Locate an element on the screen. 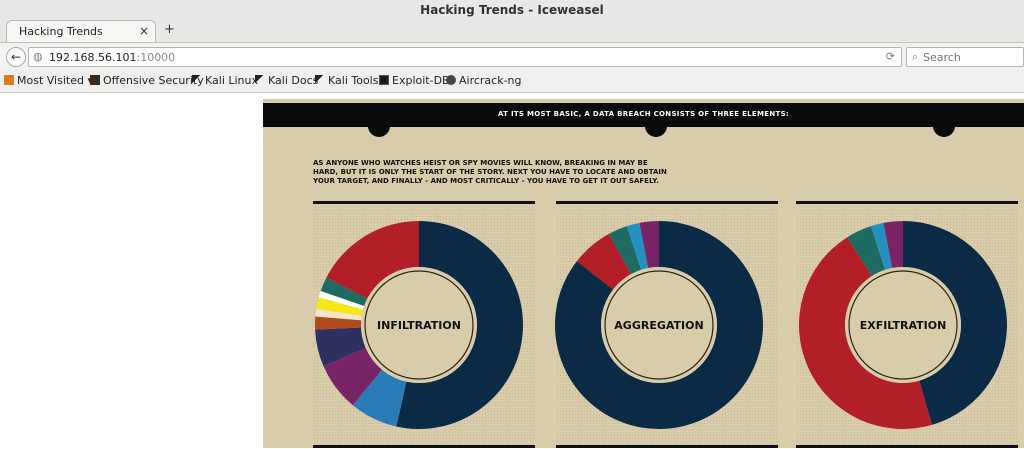  tab-strip: Hacking Trends × + is located at coordinates (512, 30).